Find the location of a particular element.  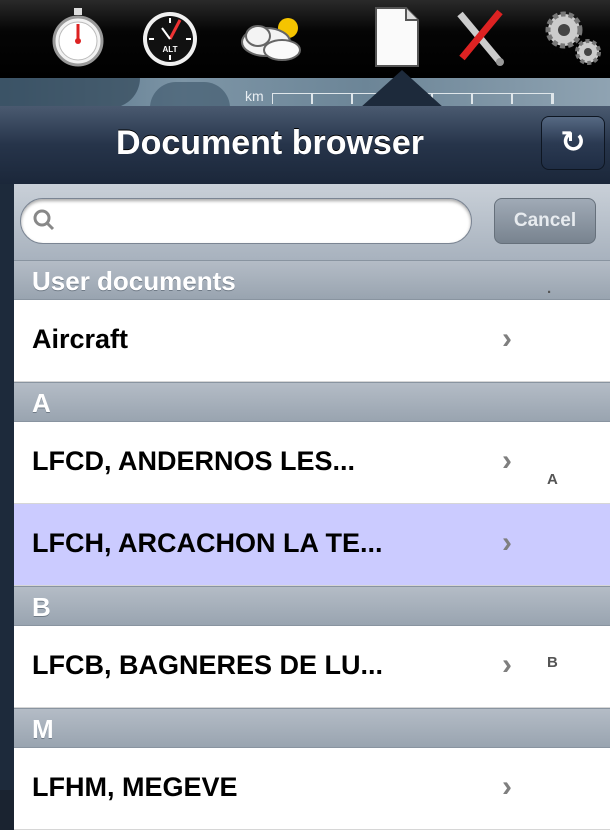

section-header: A is located at coordinates (312, 402).